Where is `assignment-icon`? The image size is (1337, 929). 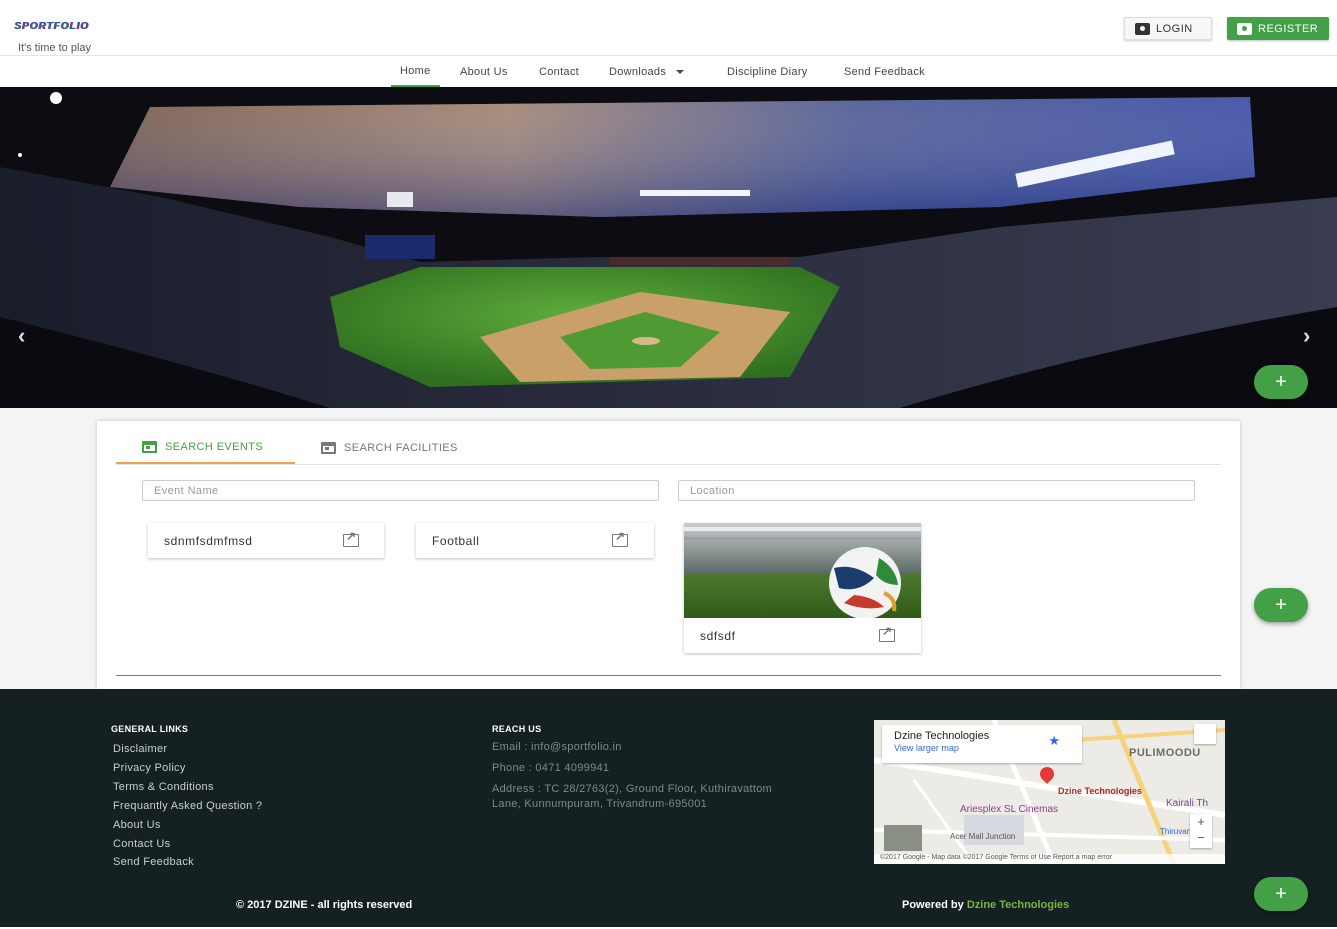
assignment-icon is located at coordinates (1244, 28).